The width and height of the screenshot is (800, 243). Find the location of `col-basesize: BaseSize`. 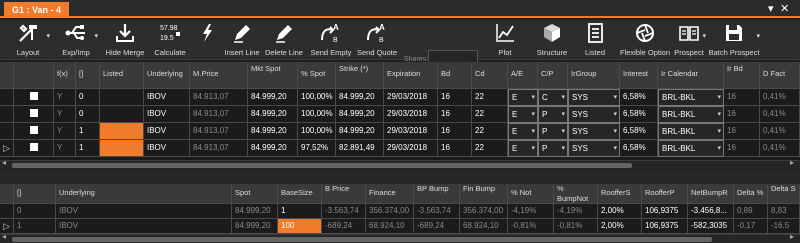

col-basesize: BaseSize is located at coordinates (300, 194).